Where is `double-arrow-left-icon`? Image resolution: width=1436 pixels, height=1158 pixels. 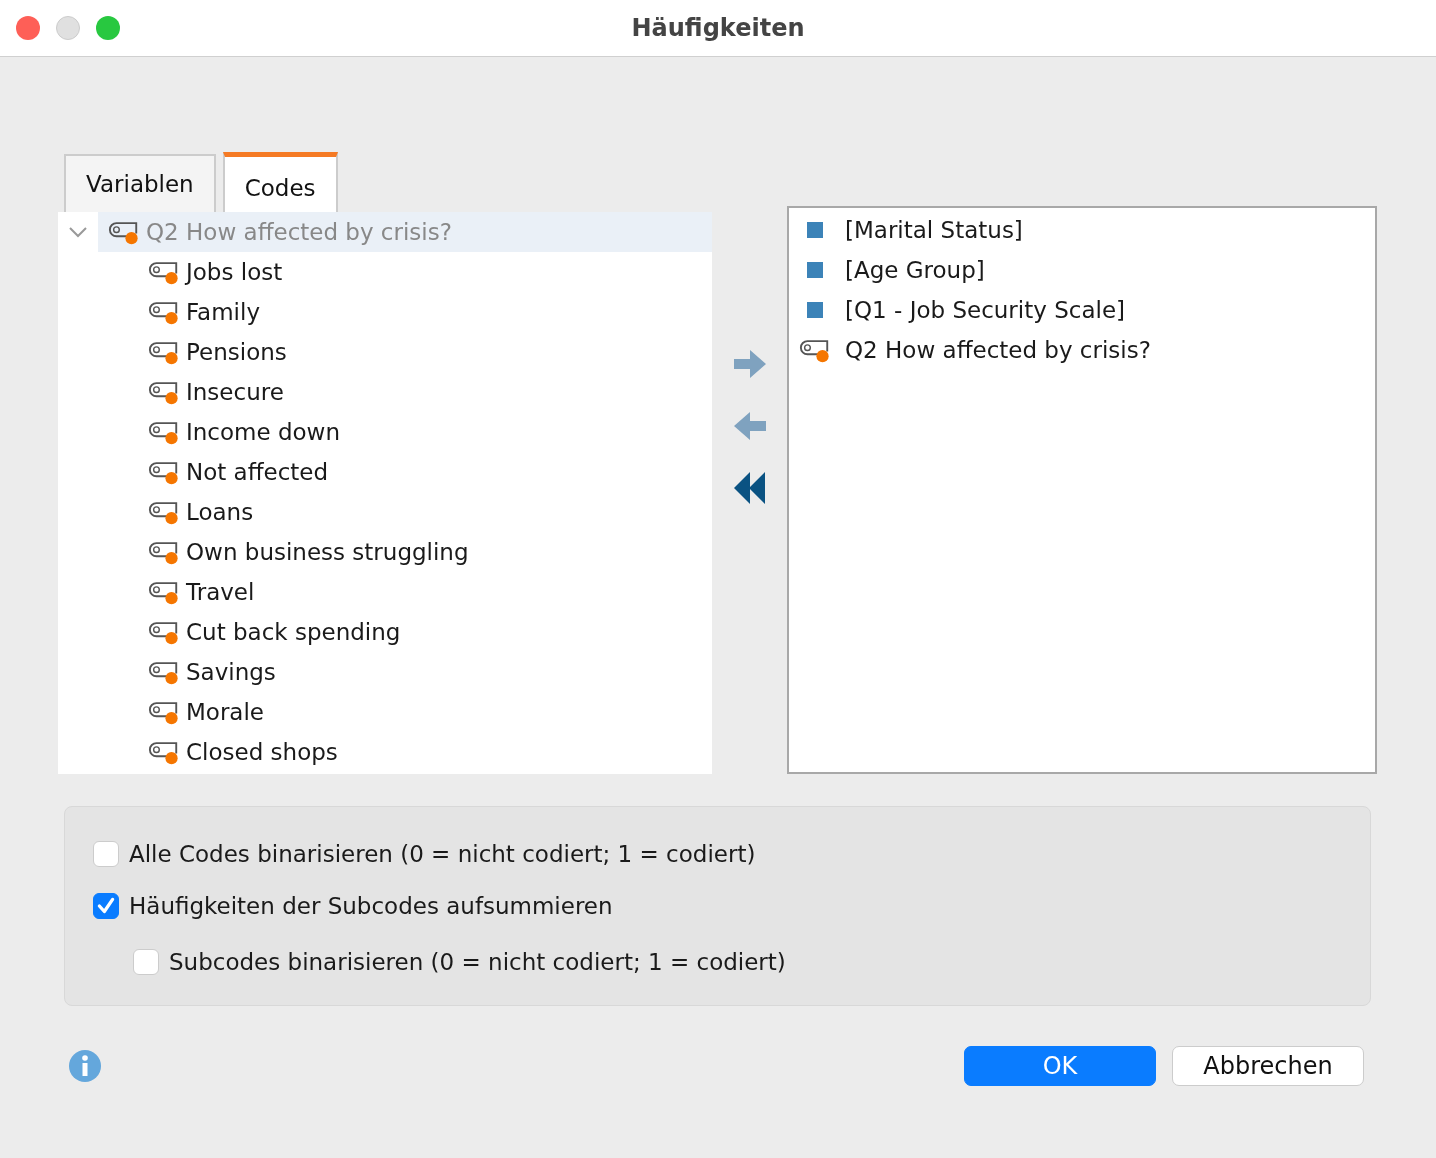
double-arrow-left-icon is located at coordinates (749, 488).